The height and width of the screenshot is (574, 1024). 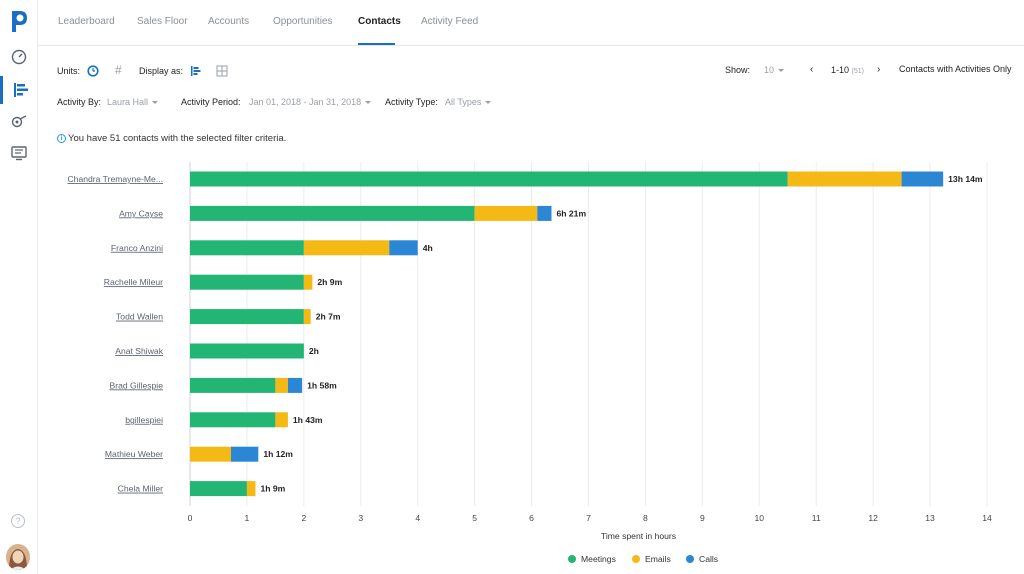 I want to click on legend-item-emails: Emails, so click(x=651, y=559).